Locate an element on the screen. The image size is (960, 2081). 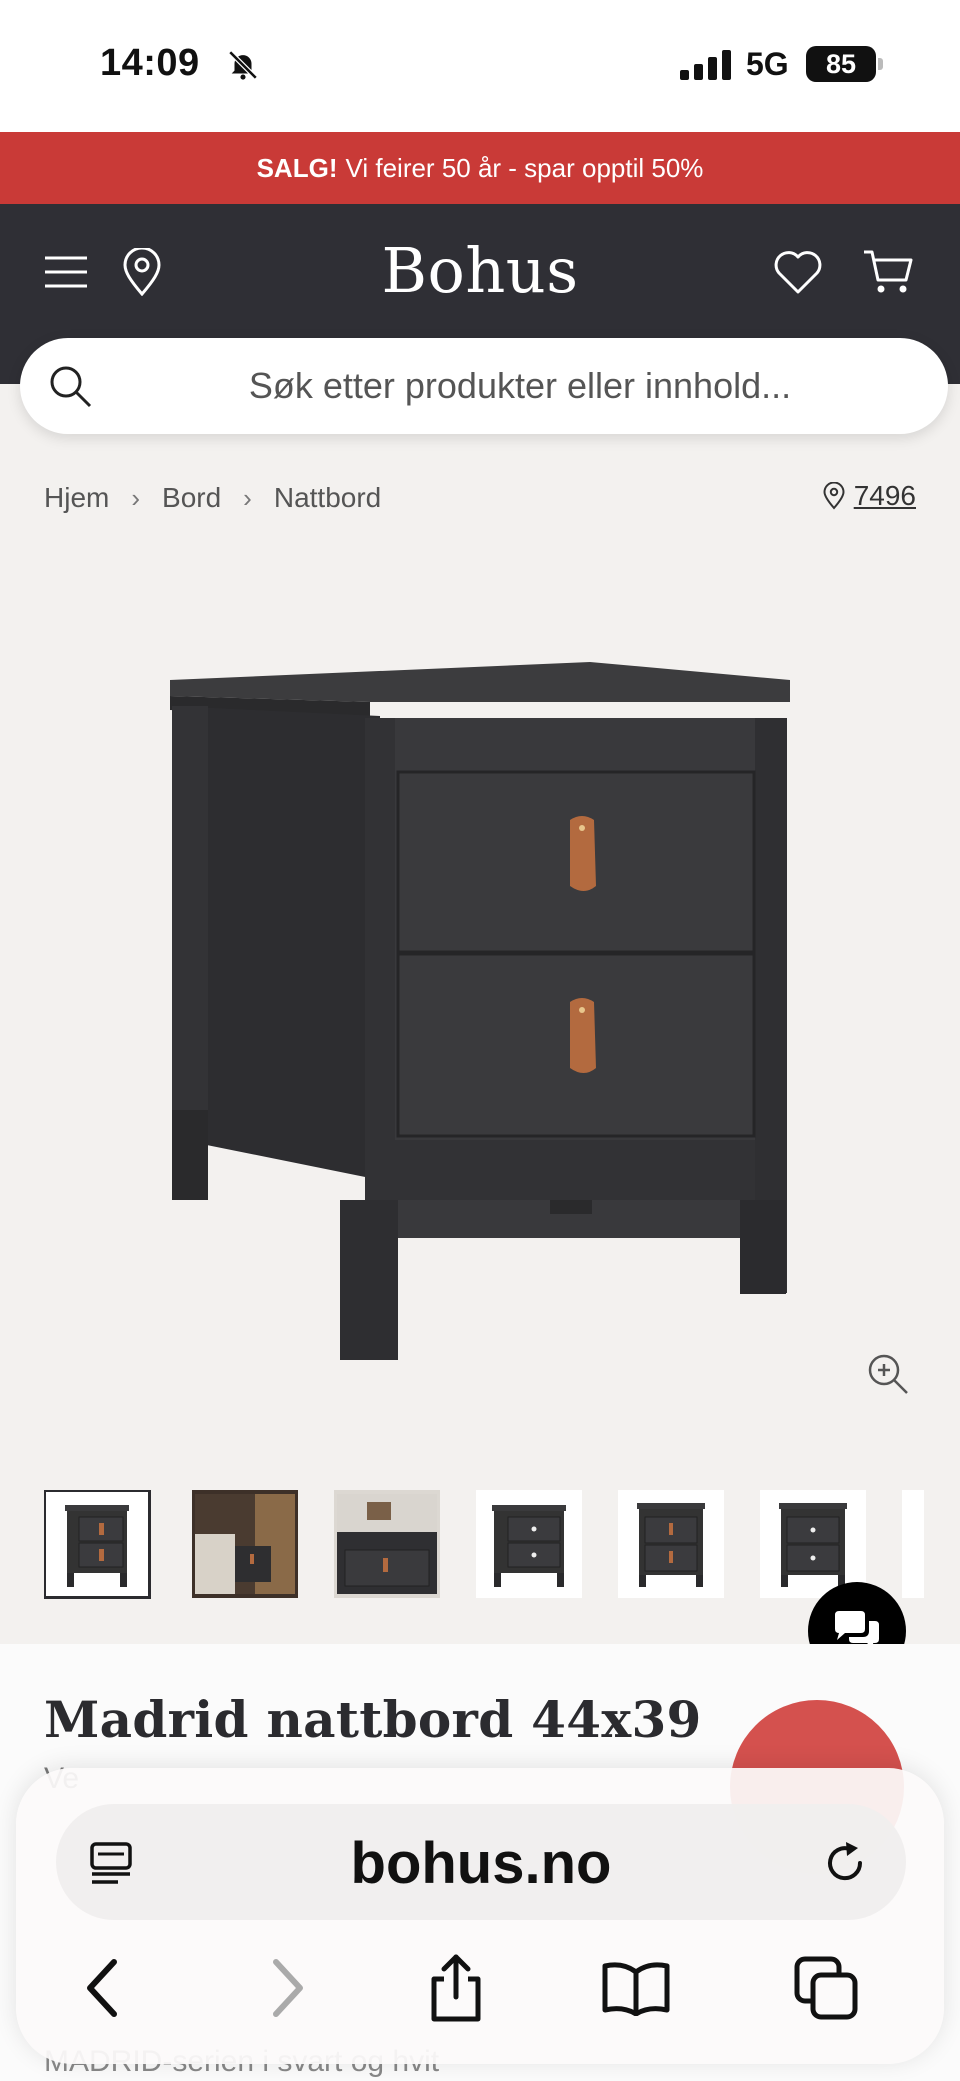
bookmarks-button is located at coordinates (636, 1988).